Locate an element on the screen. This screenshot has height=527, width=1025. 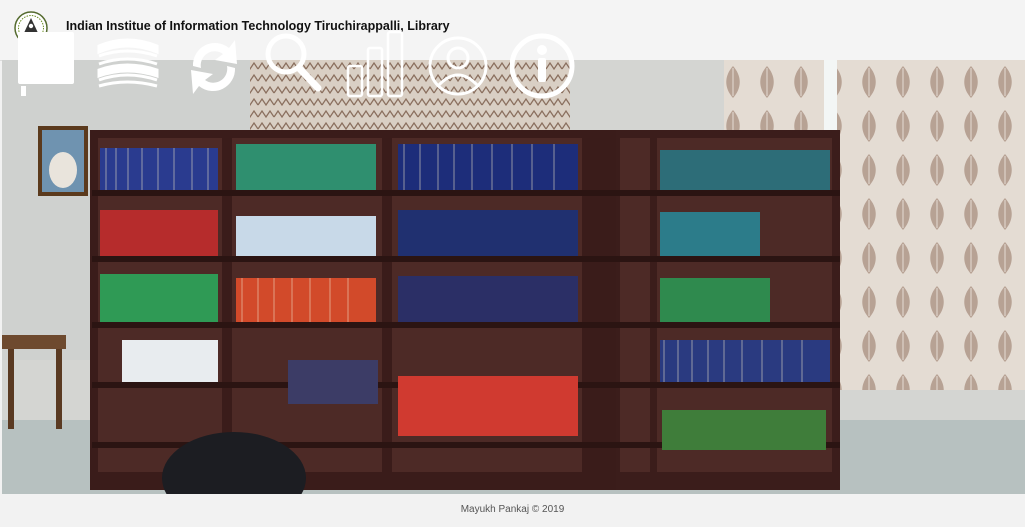
books-stack-icon is located at coordinates (128, 65).